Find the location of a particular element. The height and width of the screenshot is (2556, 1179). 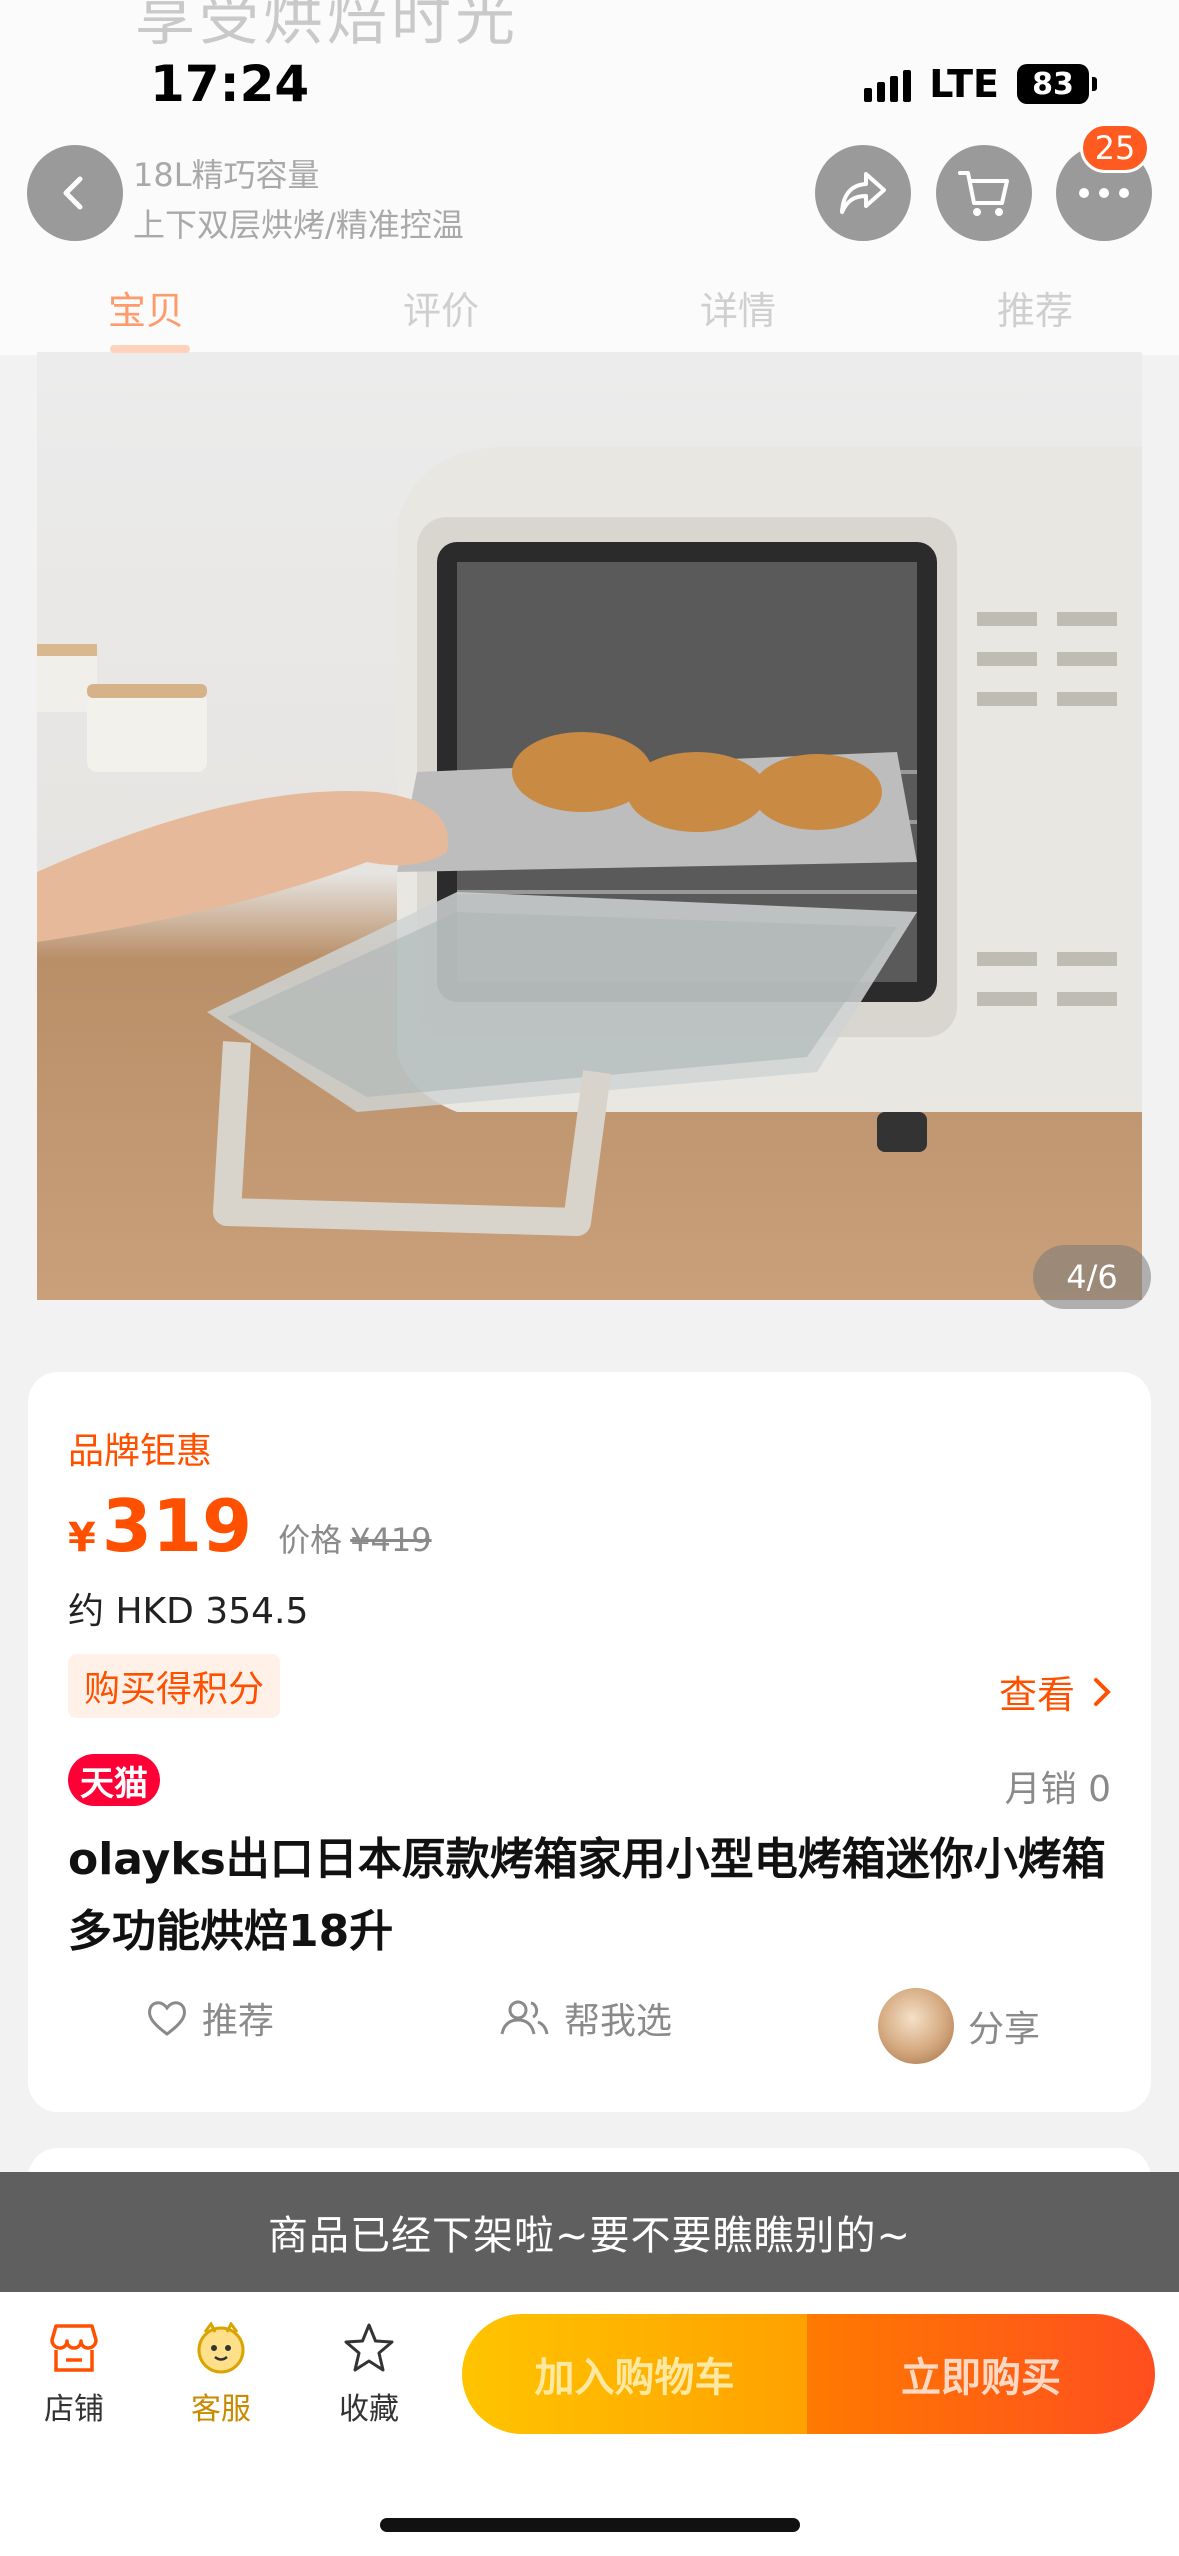

delisted-toast: 商品已经下架啦~要不要瞧瞧别的~ is located at coordinates (589, 2232).